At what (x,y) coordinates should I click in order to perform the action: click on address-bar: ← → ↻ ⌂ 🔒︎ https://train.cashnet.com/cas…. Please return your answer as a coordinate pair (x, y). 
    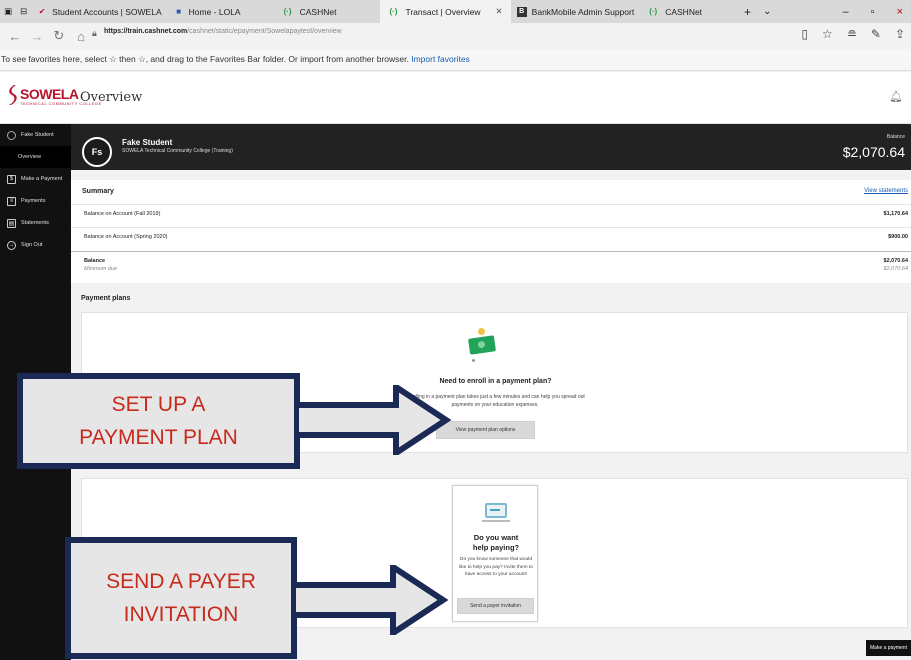
    Looking at the image, I should click on (455, 36).